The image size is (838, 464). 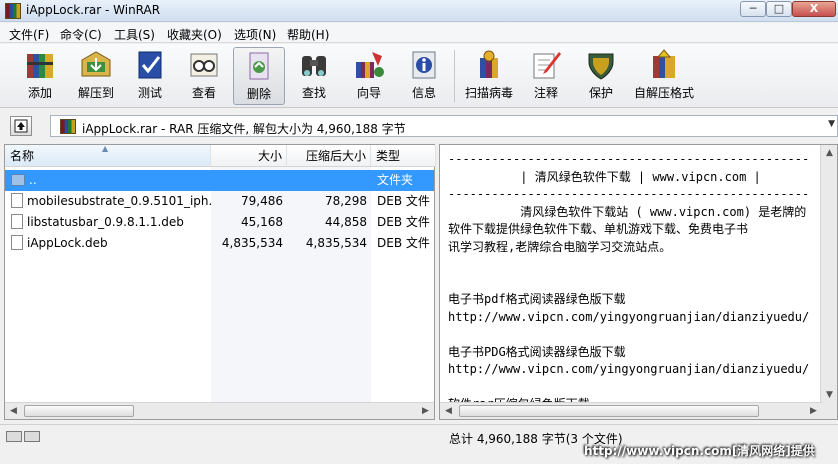 I want to click on sfx-button: 自解压格式, so click(x=664, y=76).